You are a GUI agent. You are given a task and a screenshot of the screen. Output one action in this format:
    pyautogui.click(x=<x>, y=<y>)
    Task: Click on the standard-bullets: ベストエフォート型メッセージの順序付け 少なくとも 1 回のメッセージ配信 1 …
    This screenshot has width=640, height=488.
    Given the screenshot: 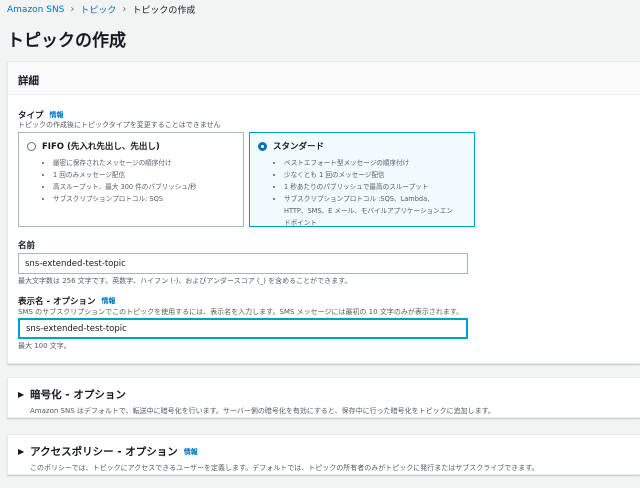 What is the action you would take?
    pyautogui.click(x=375, y=193)
    